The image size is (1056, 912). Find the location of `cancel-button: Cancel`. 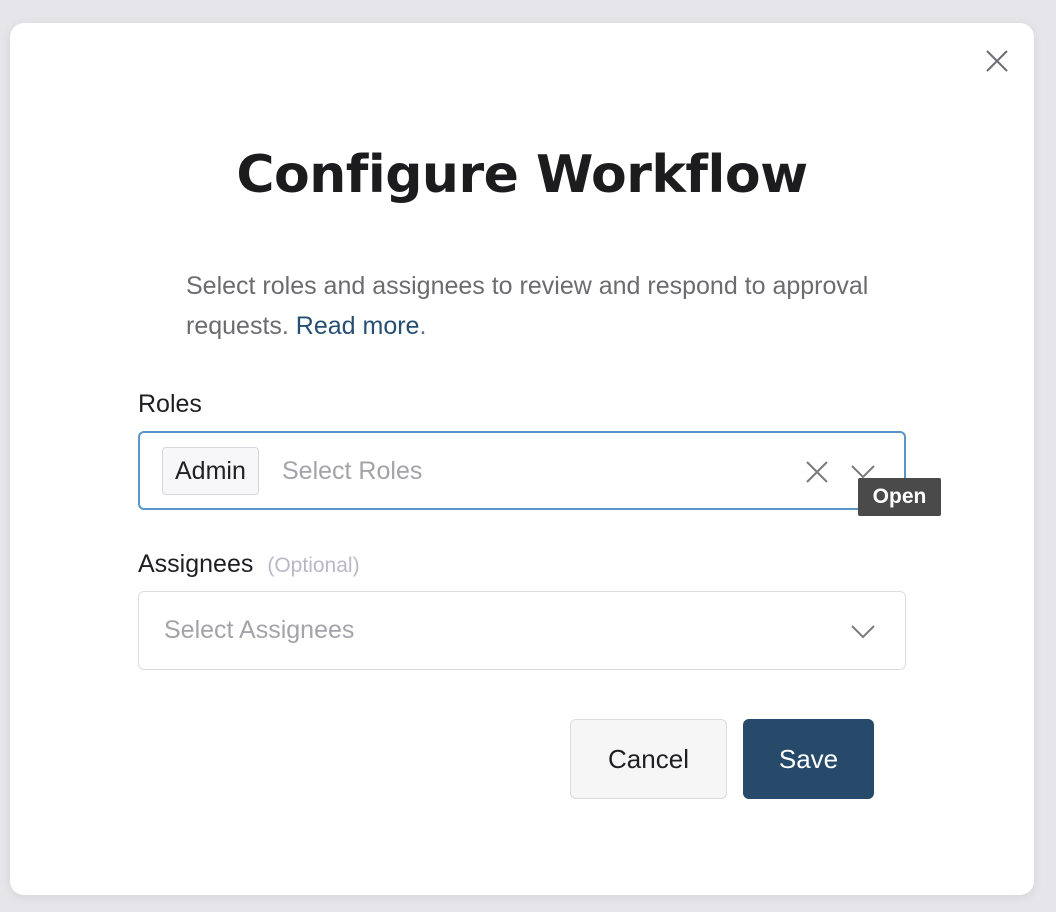

cancel-button: Cancel is located at coordinates (648, 759).